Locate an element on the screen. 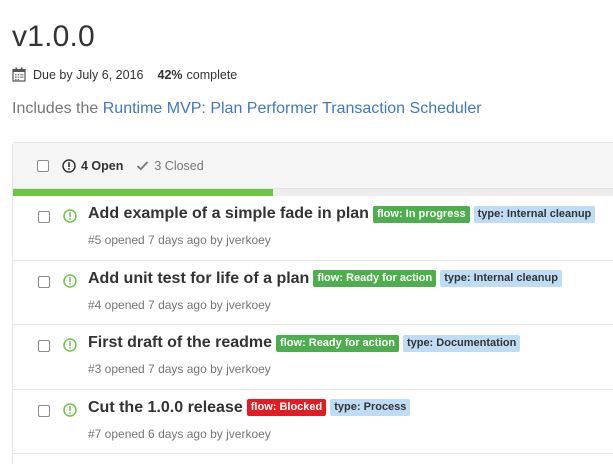  tab-closed-label: 3 Closed is located at coordinates (179, 165).